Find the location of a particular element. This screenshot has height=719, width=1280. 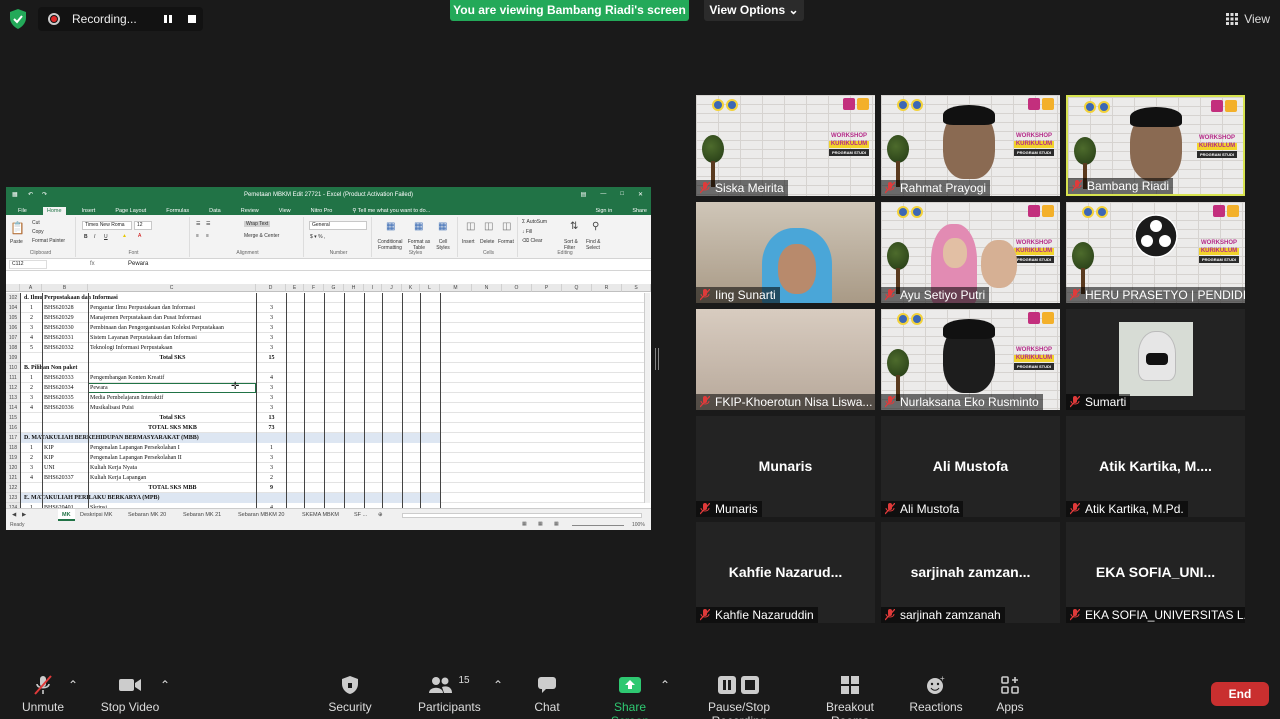

share-screen-button: Share Screen is located at coordinates (630, 696).